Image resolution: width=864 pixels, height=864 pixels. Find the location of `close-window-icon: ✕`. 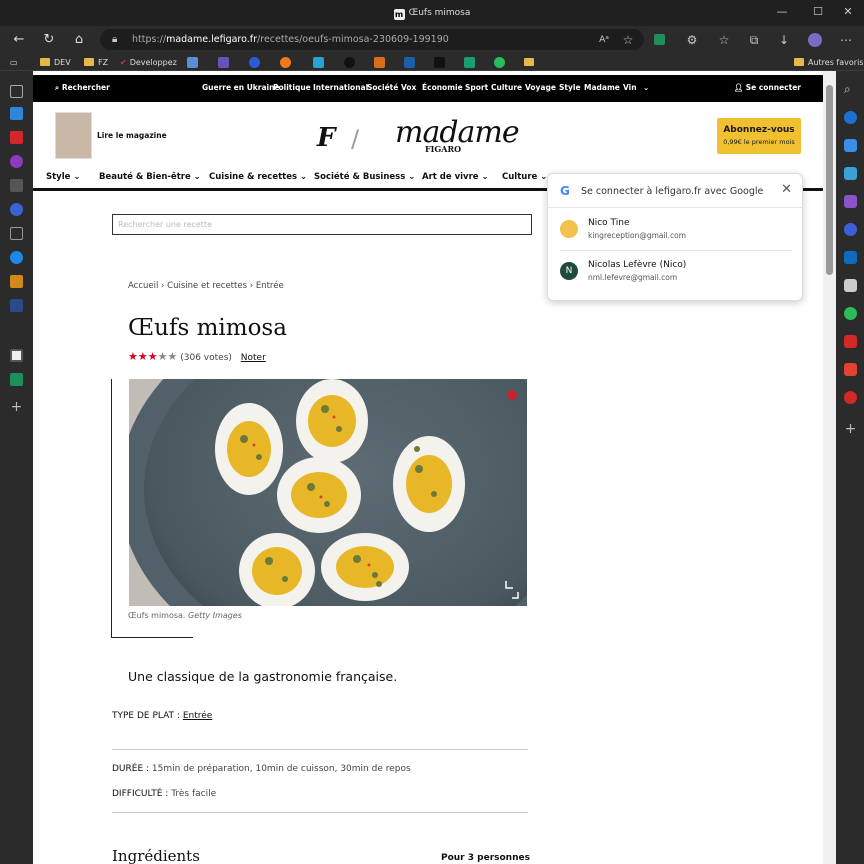

close-window-icon: ✕ is located at coordinates (848, 12).